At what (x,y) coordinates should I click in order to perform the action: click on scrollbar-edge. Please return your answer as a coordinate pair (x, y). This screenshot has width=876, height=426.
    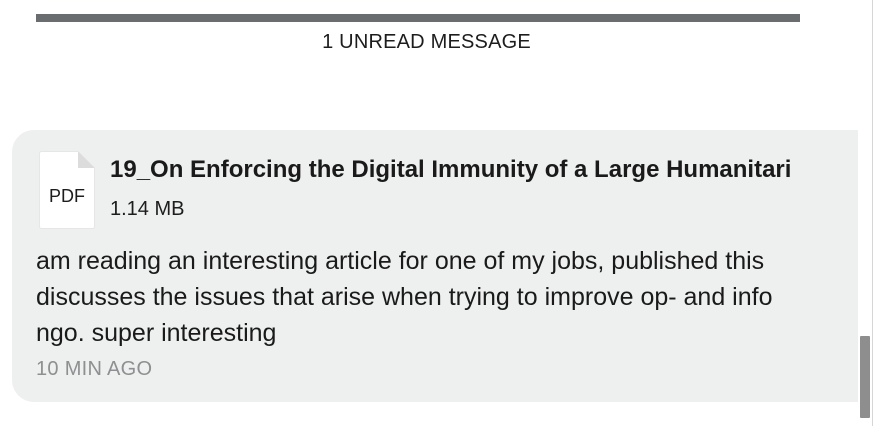
    Looking at the image, I should click on (872, 213).